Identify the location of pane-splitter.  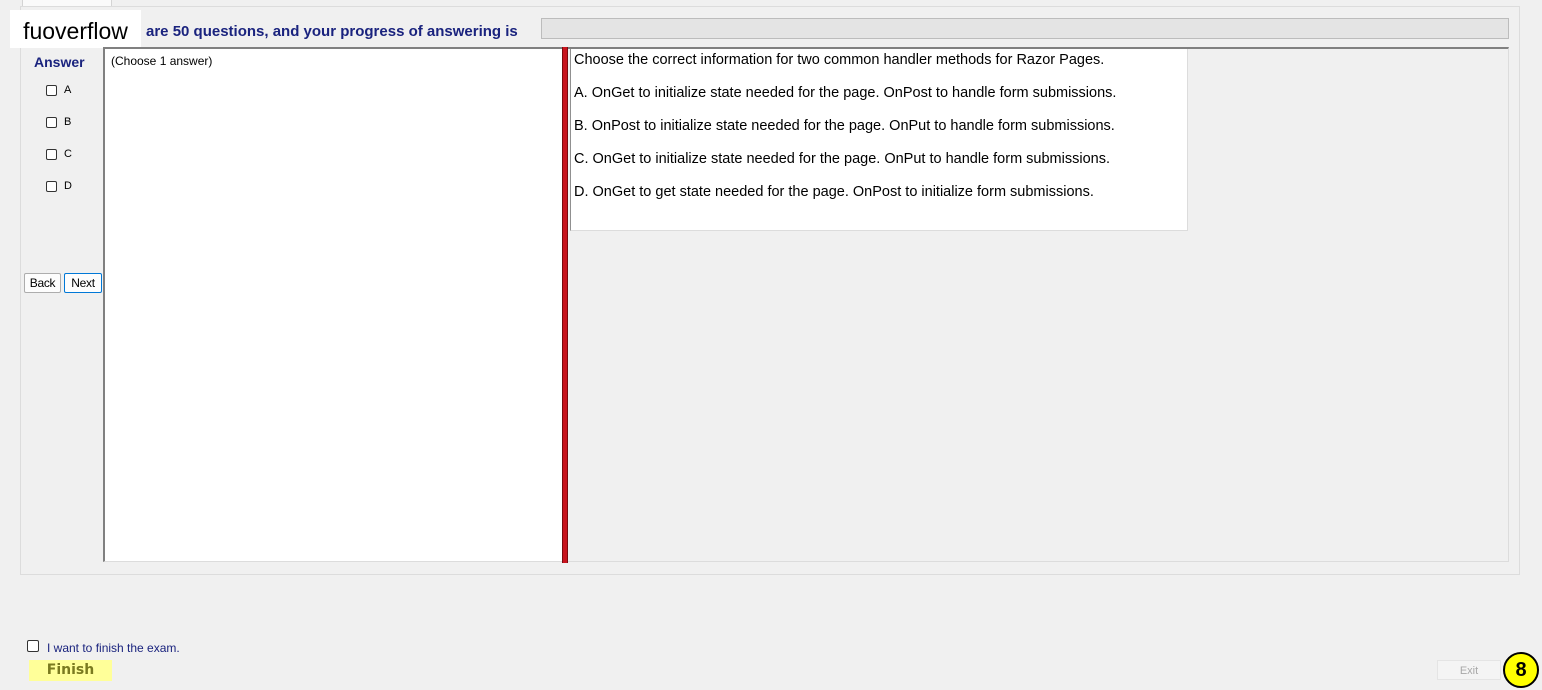
(565, 305).